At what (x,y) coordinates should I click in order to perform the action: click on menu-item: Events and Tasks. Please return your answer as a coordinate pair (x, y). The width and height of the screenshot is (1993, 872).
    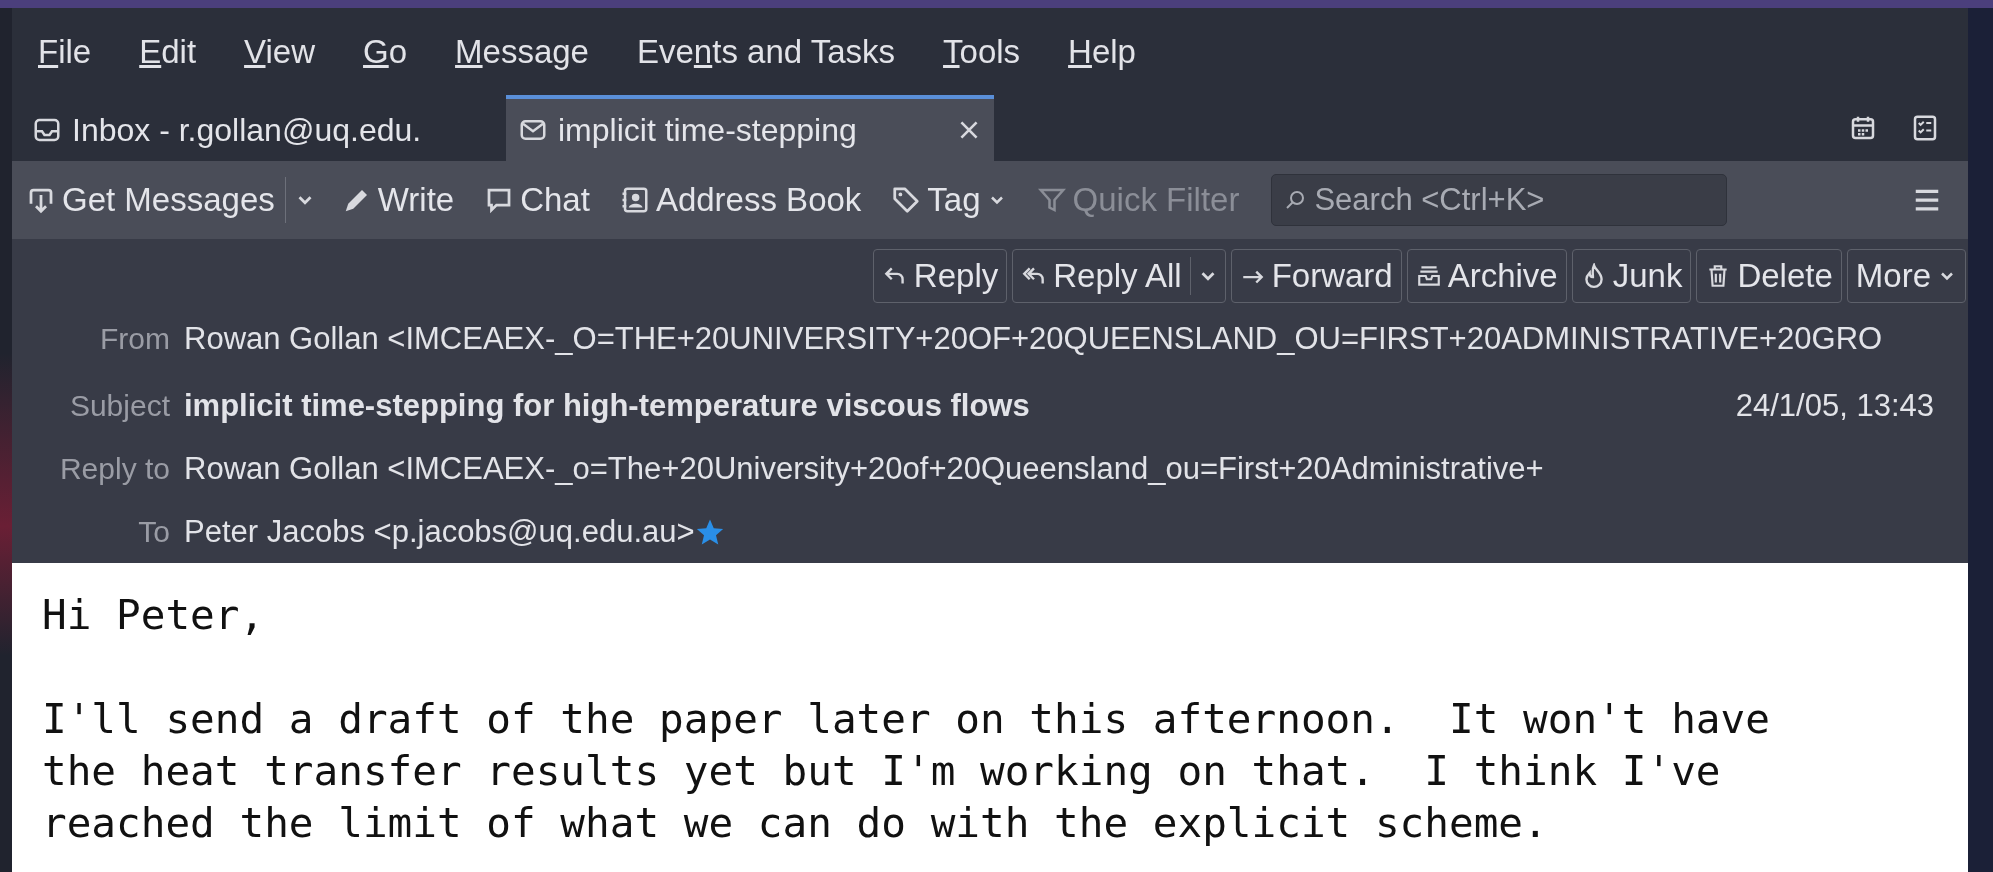
    Looking at the image, I should click on (766, 51).